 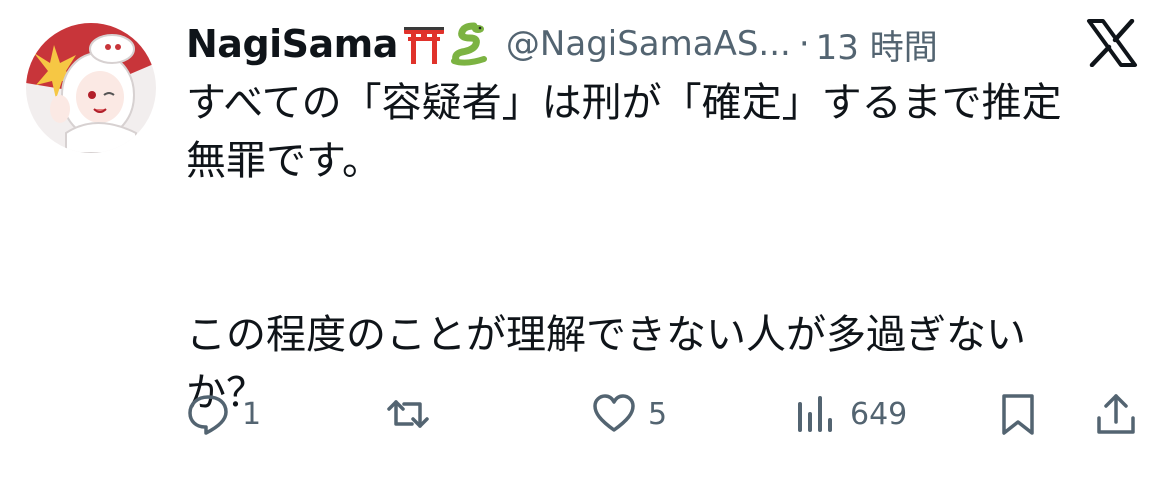 I want to click on heart-icon, so click(x=614, y=413).